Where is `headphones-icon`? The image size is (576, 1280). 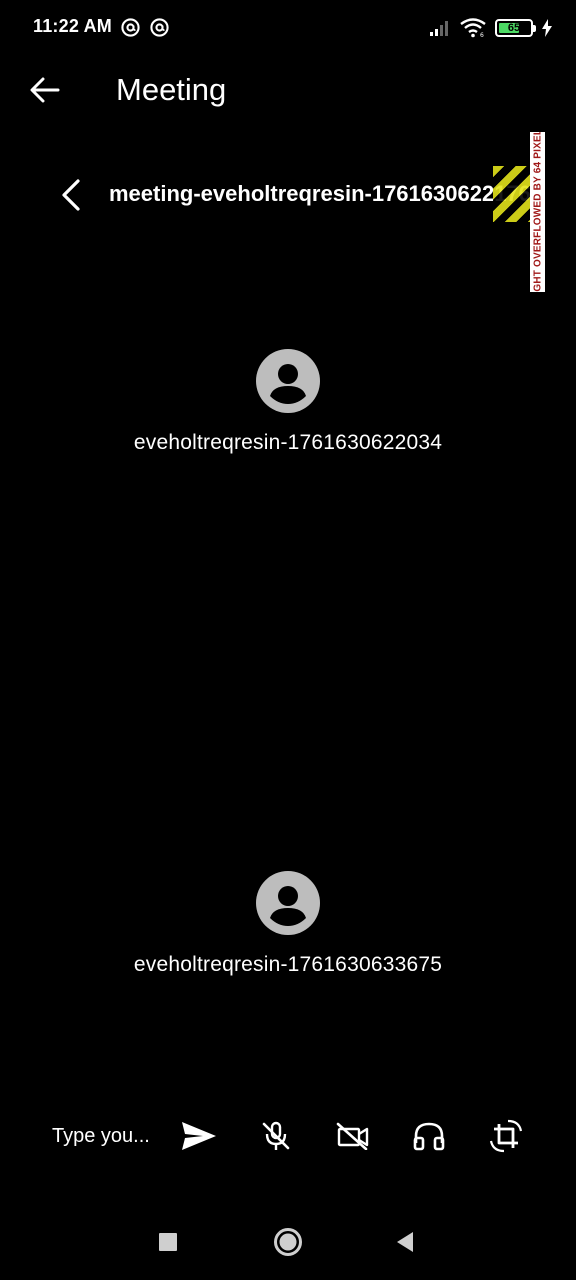
headphones-icon is located at coordinates (429, 1136).